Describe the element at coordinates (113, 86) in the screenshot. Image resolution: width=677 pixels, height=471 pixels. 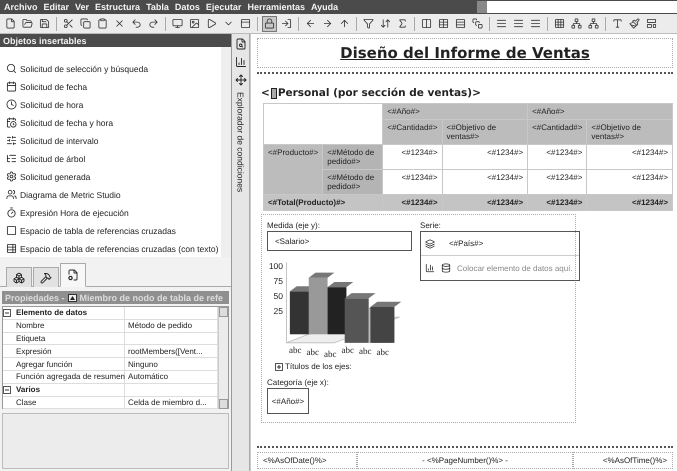
I see `list-item: Solicitud de fecha` at that location.